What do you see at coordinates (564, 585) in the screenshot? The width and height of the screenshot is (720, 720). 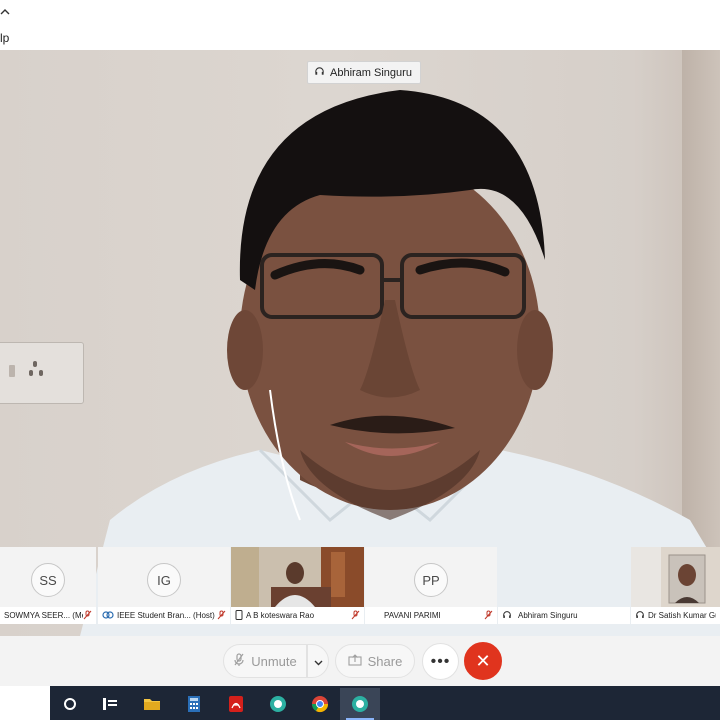 I see `participant-tile: Abhiram Singuru` at bounding box center [564, 585].